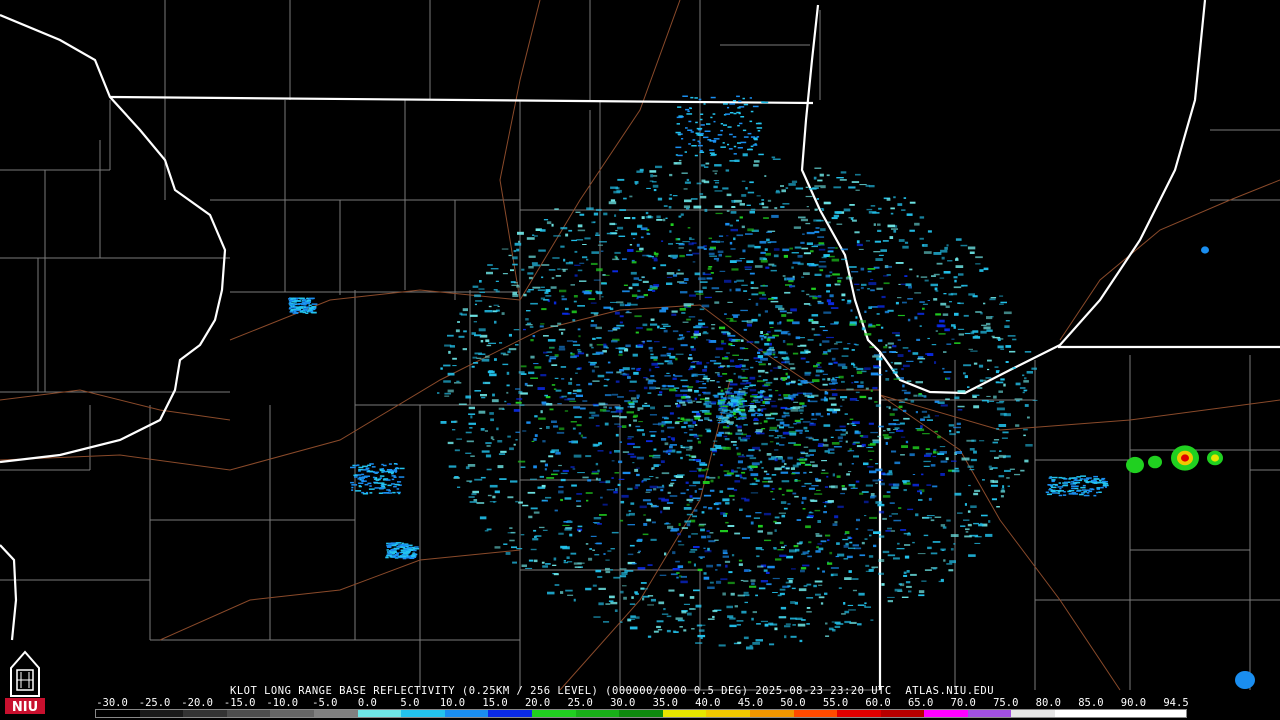 This screenshot has width=1280, height=720. I want to click on reflectivity-colorbar, so click(641, 713).